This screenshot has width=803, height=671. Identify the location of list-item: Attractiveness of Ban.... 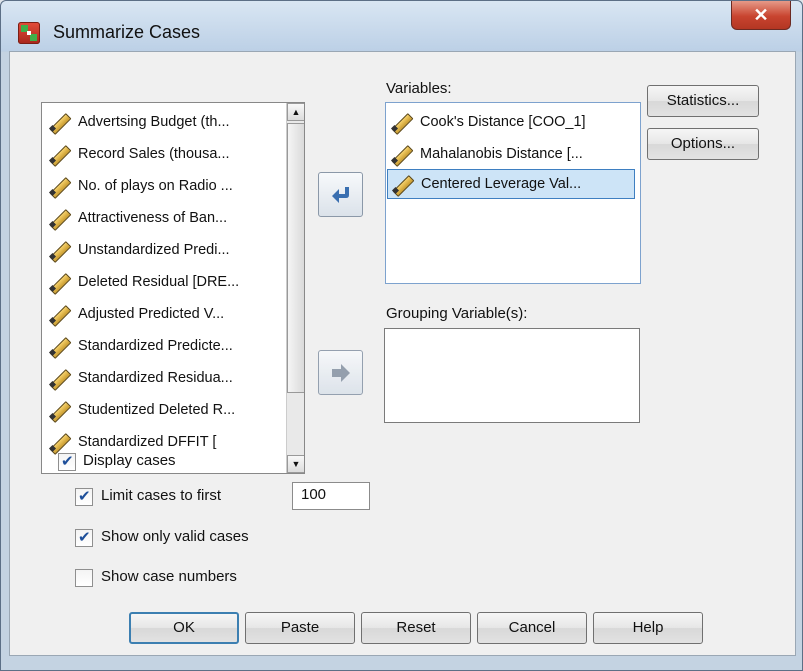
(137, 218).